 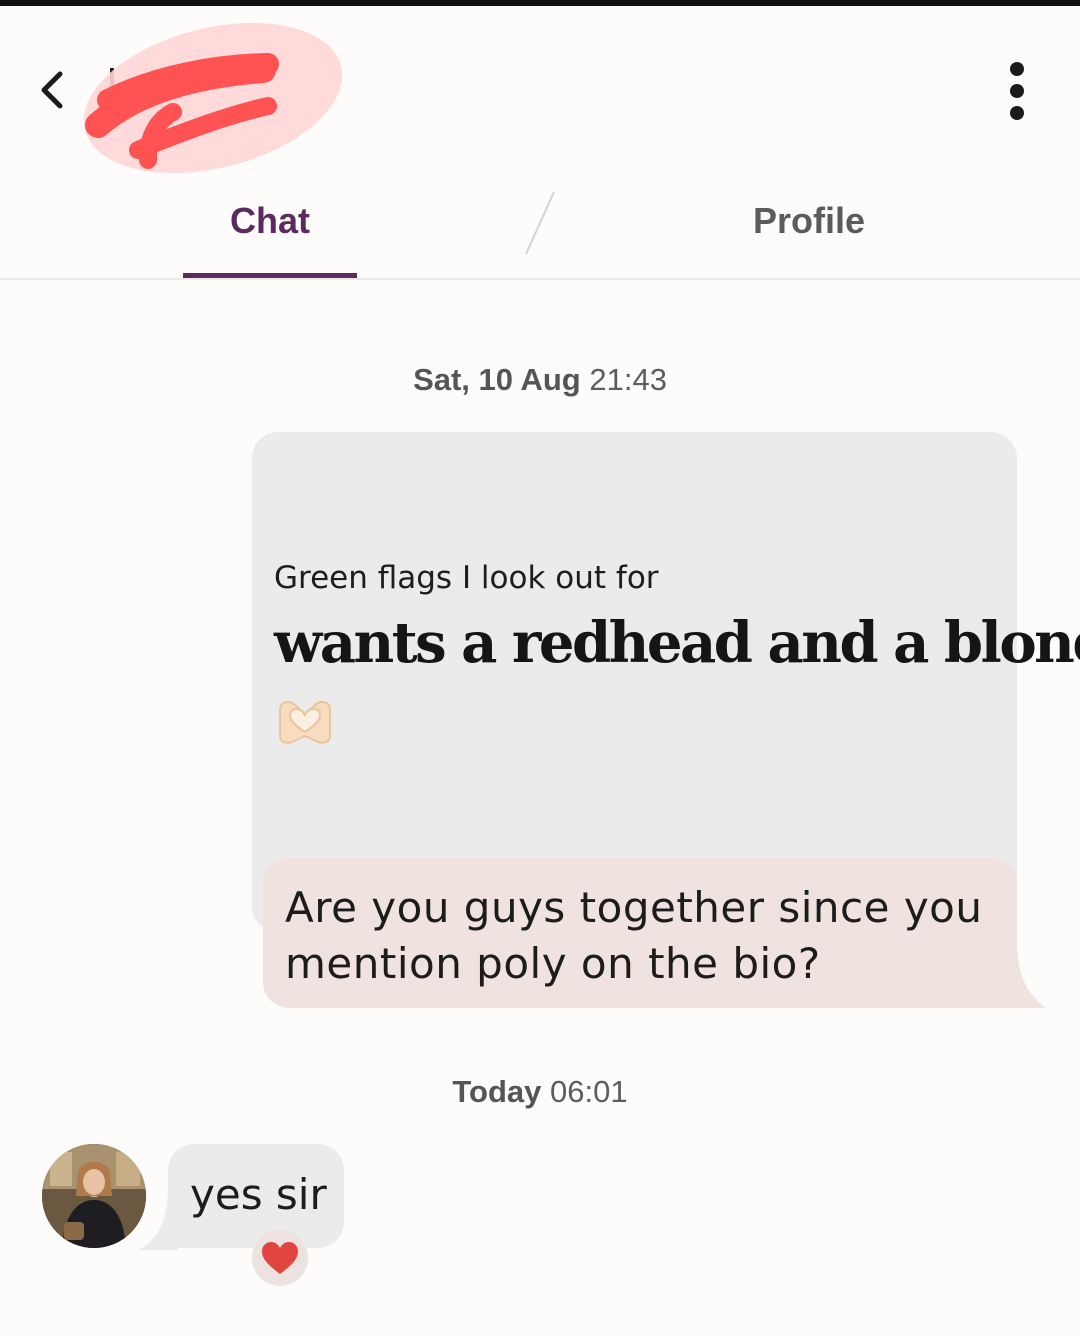 I want to click on tab-profile: Profile, so click(x=809, y=221).